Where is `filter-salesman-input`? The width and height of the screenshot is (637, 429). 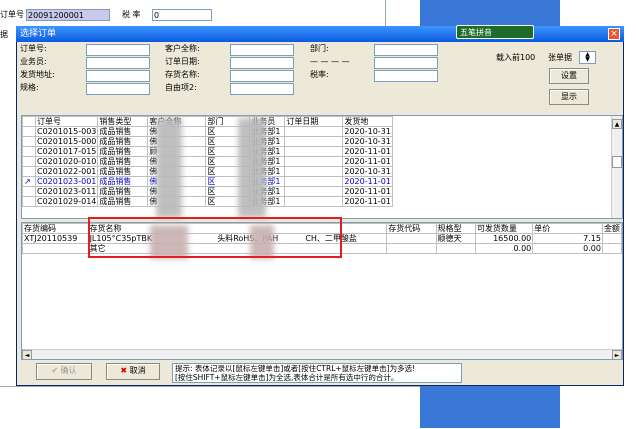 filter-salesman-input is located at coordinates (118, 63).